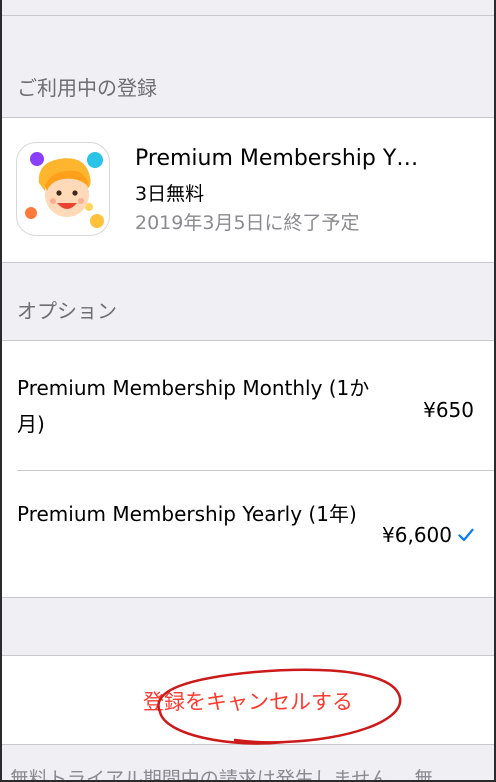  Describe the element at coordinates (279, 706) in the screenshot. I see `annotation-circle-icon` at that location.